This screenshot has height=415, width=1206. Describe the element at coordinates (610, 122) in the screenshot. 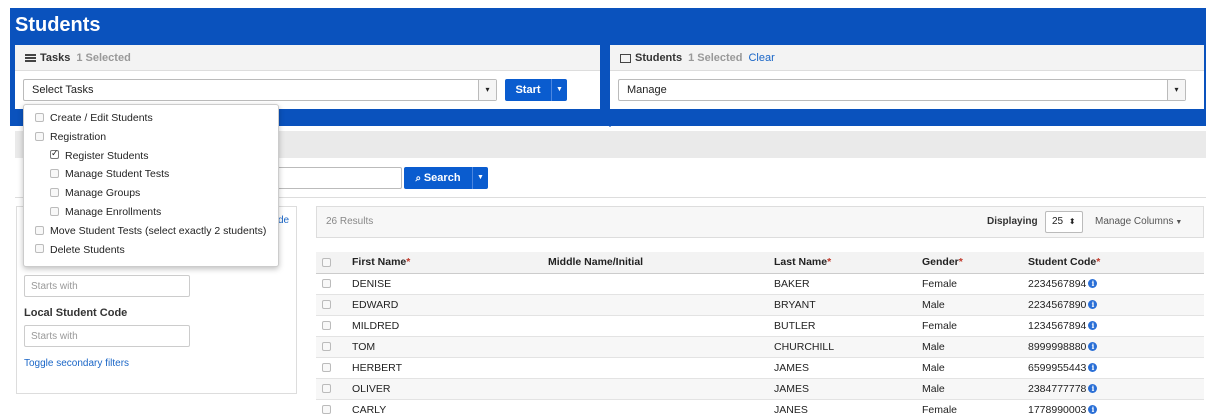

I see `banner-pointer` at that location.